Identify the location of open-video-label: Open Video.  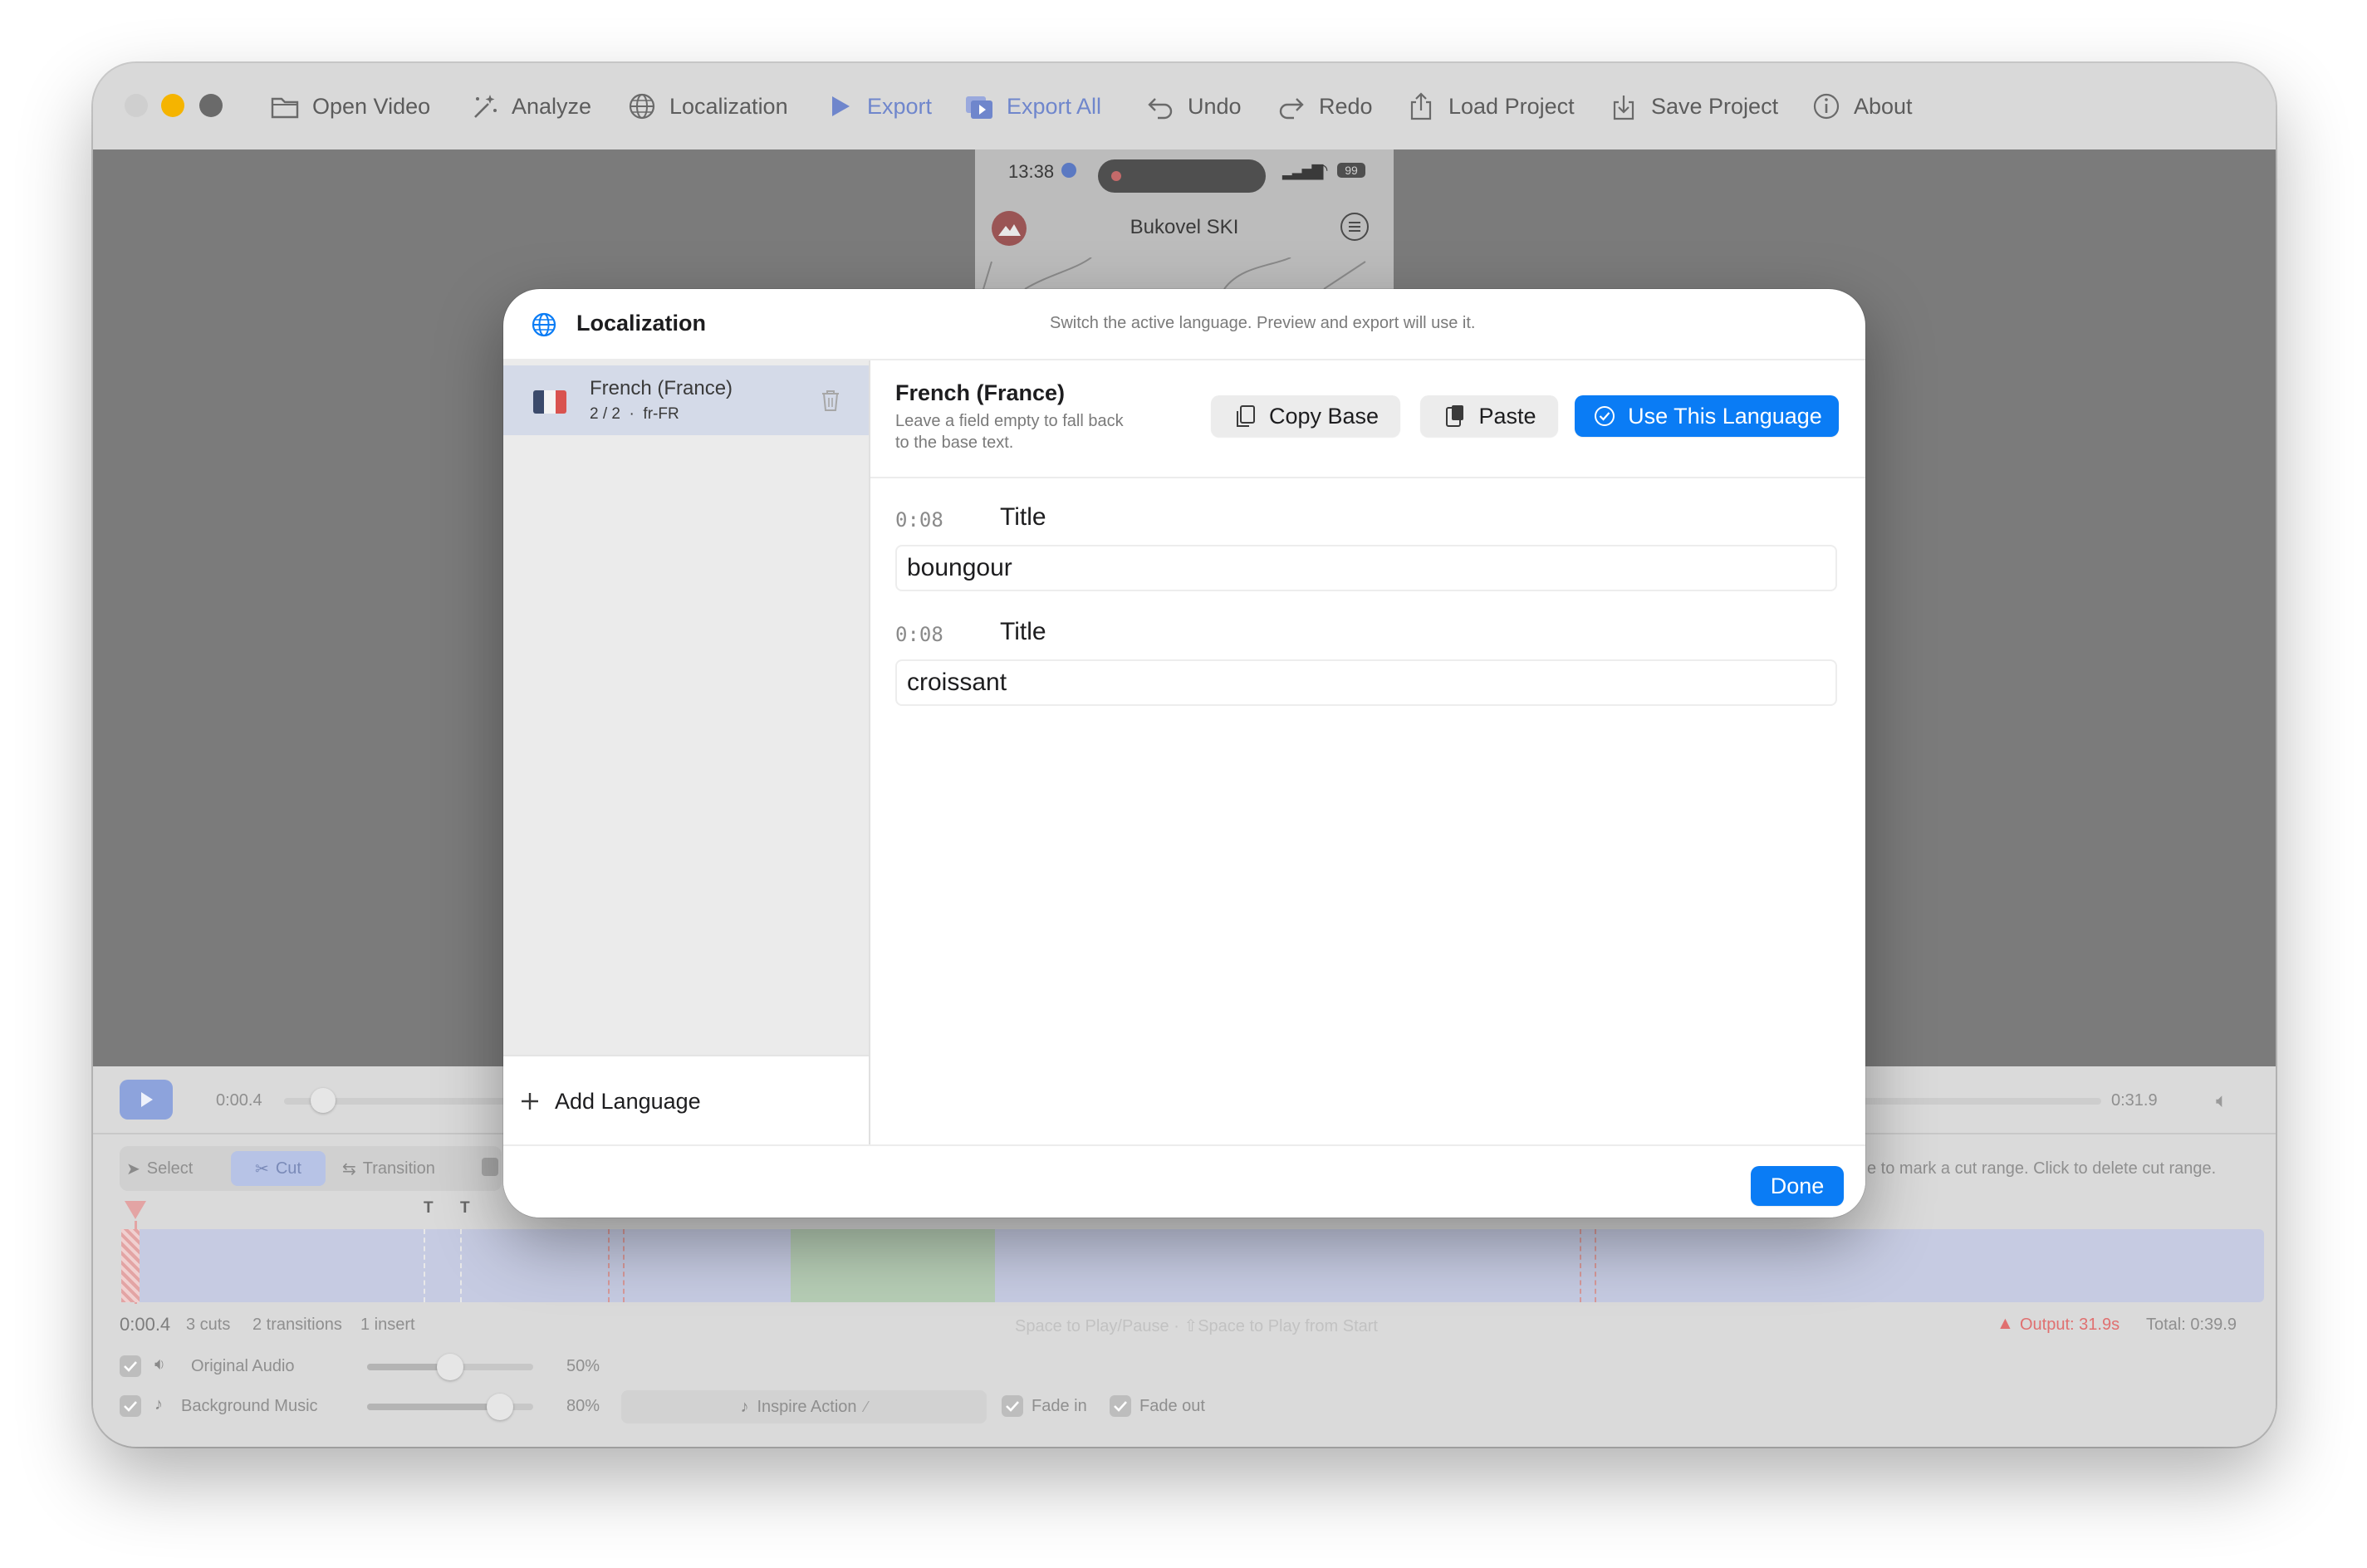
(371, 106).